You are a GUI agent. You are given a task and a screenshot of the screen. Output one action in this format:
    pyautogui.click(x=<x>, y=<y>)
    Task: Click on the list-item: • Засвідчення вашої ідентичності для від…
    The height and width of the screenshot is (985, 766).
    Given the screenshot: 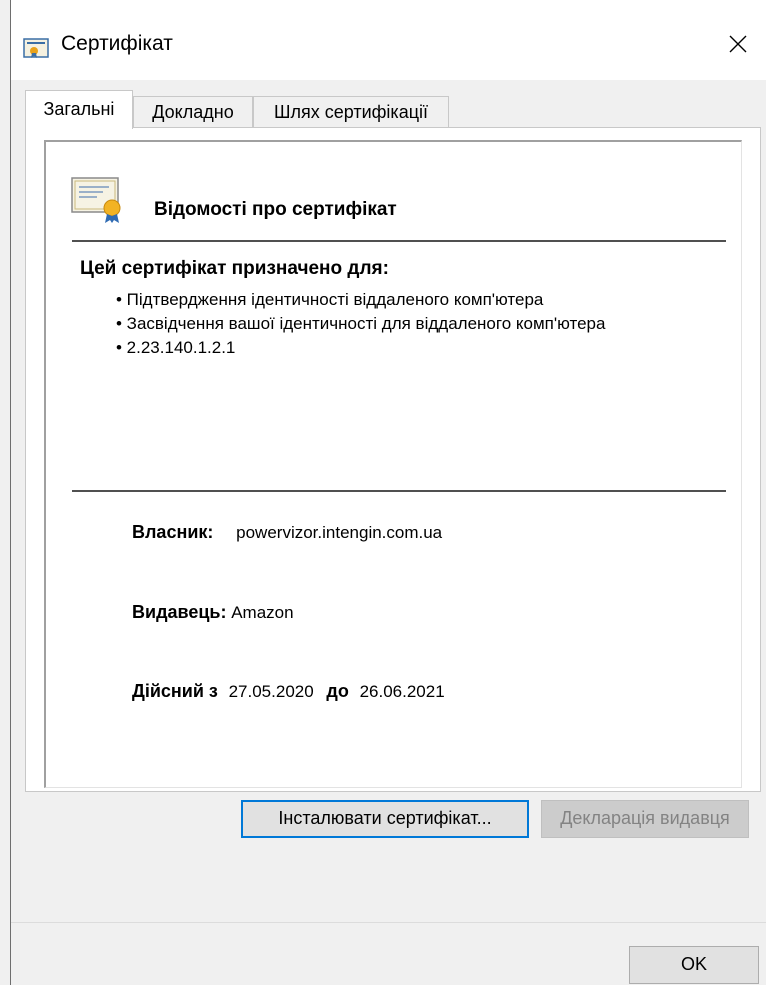 What is the action you would take?
    pyautogui.click(x=361, y=323)
    